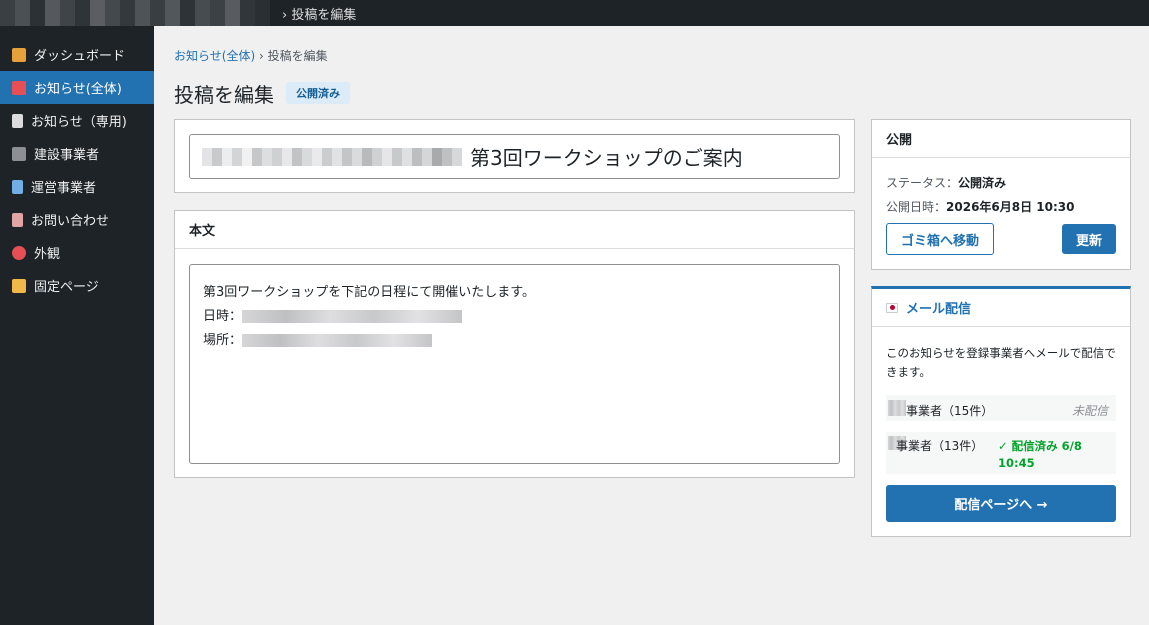  I want to click on sidebar-item-label: お問い合わせ, so click(70, 221).